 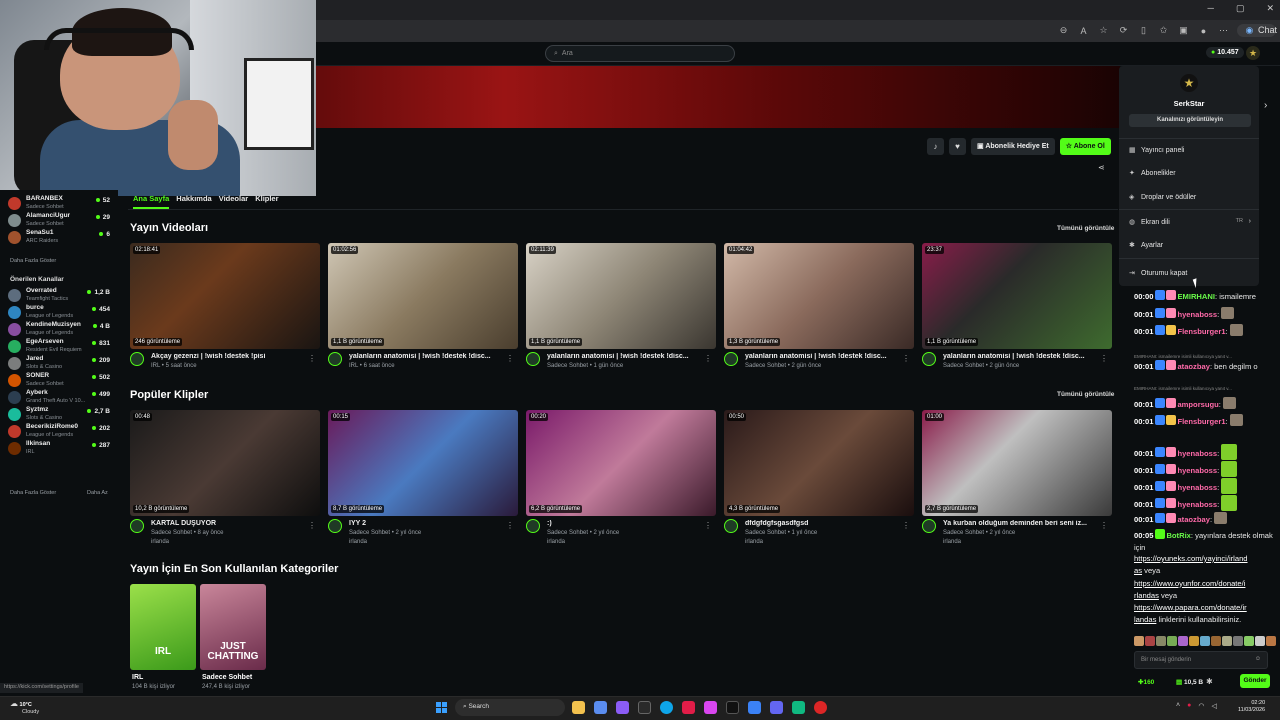 What do you see at coordinates (1201, 706) in the screenshot?
I see `network-icon: ◠` at bounding box center [1201, 706].